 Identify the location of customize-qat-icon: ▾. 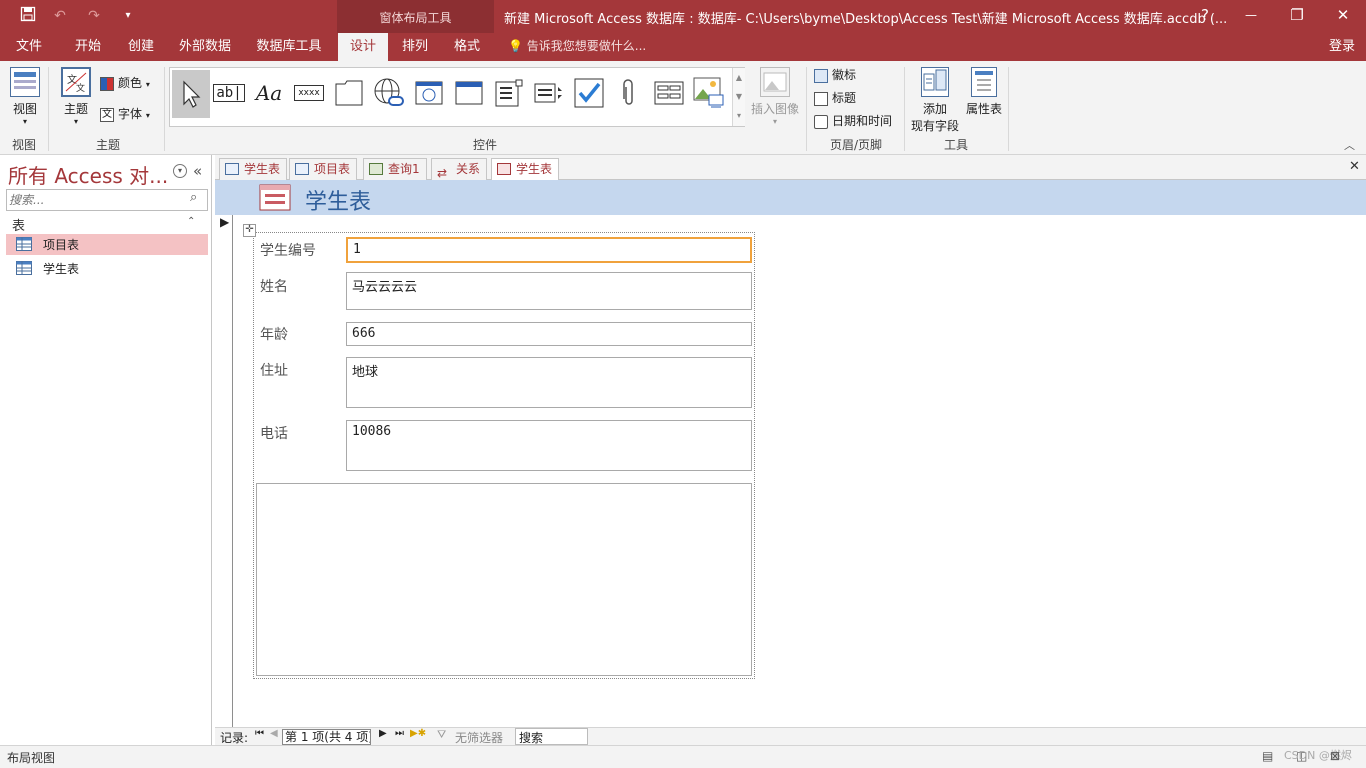
(128, 16).